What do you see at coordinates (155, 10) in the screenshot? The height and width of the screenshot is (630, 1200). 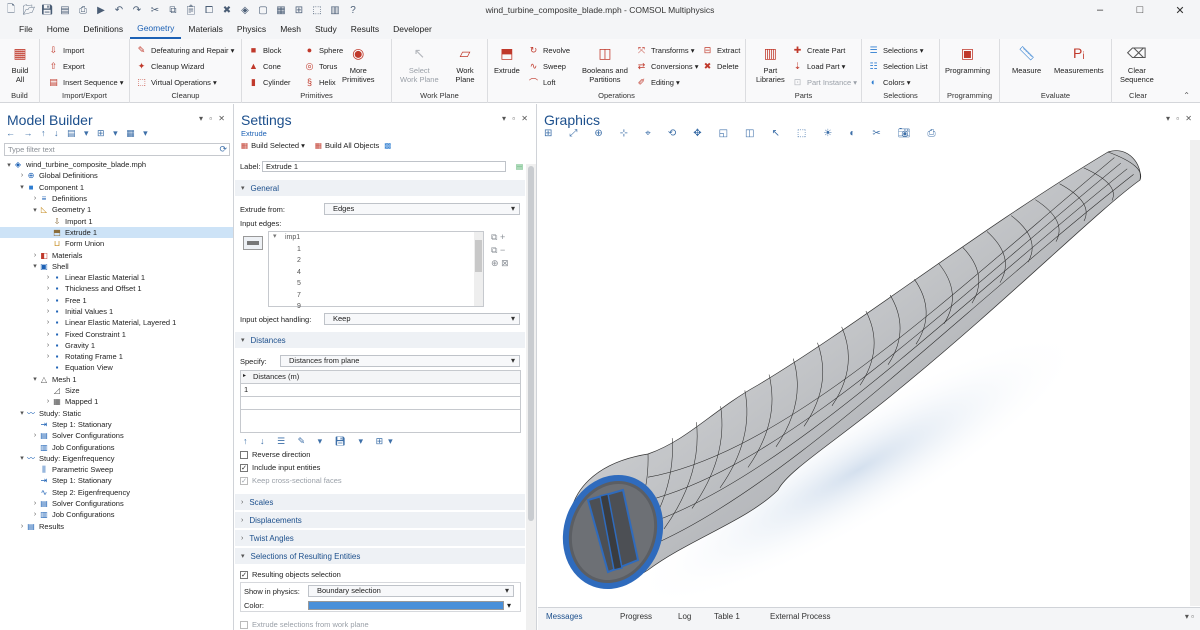 I see `cut-icon: ✂` at bounding box center [155, 10].